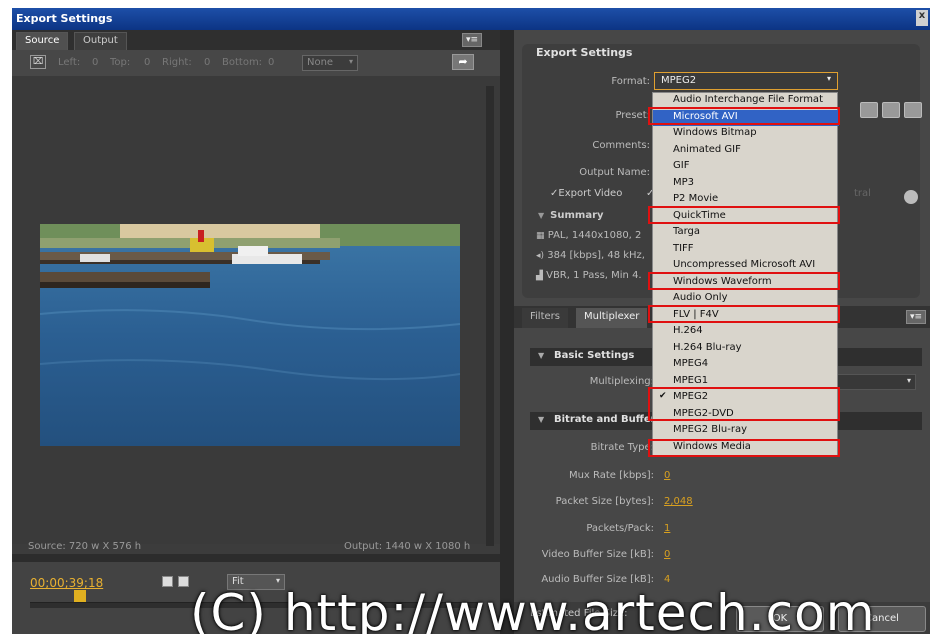  What do you see at coordinates (744, 448) in the screenshot?
I see `callout-windows-media` at bounding box center [744, 448].